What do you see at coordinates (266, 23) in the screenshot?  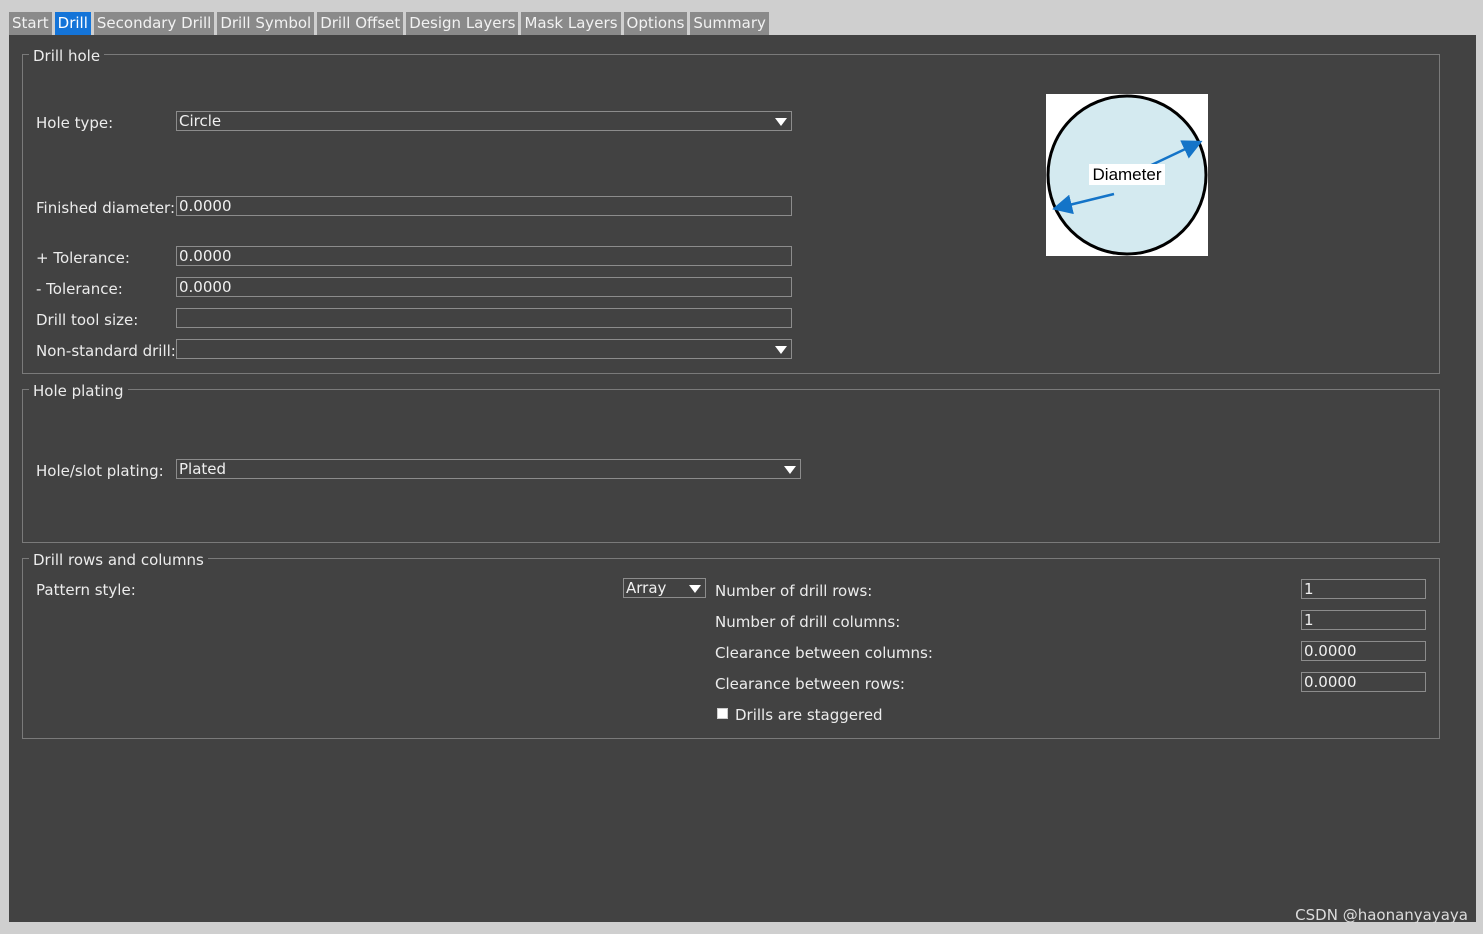 I see `tab-drill-symbol: Drill Symbol` at bounding box center [266, 23].